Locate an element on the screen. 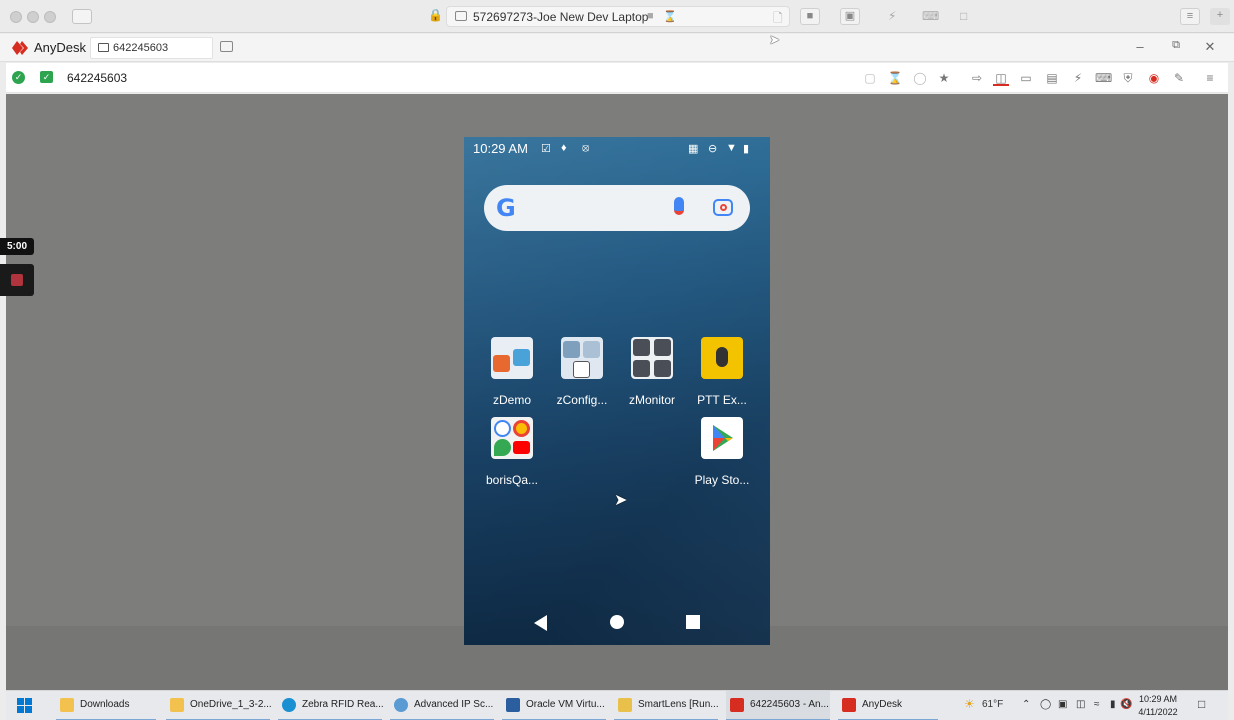 The height and width of the screenshot is (720, 1234). google-lens-icon is located at coordinates (723, 207).